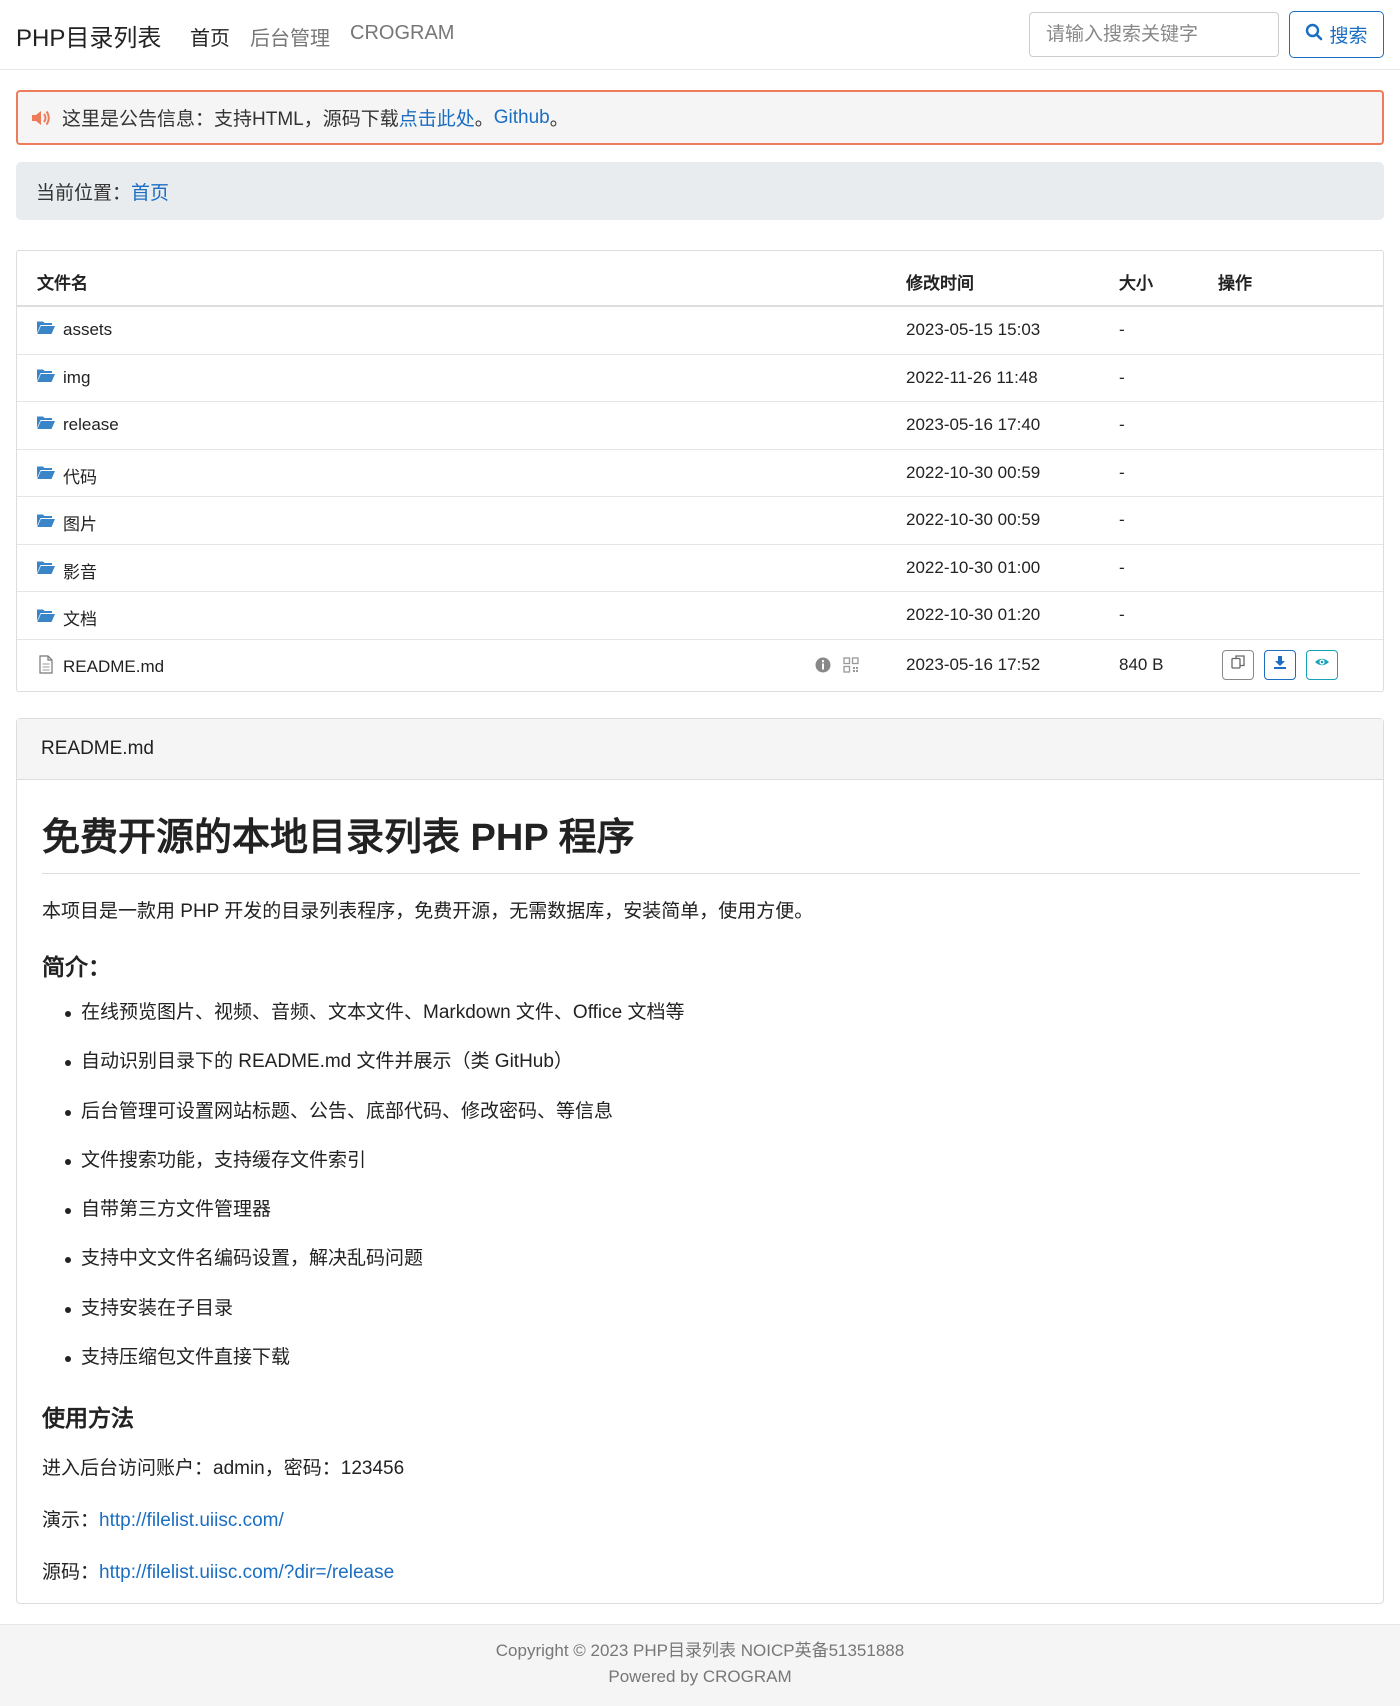 The image size is (1400, 1706). What do you see at coordinates (701, 1074) in the screenshot?
I see `list-item: 自动识别目录下的 README.md 文件并展示（类 GitHub）` at bounding box center [701, 1074].